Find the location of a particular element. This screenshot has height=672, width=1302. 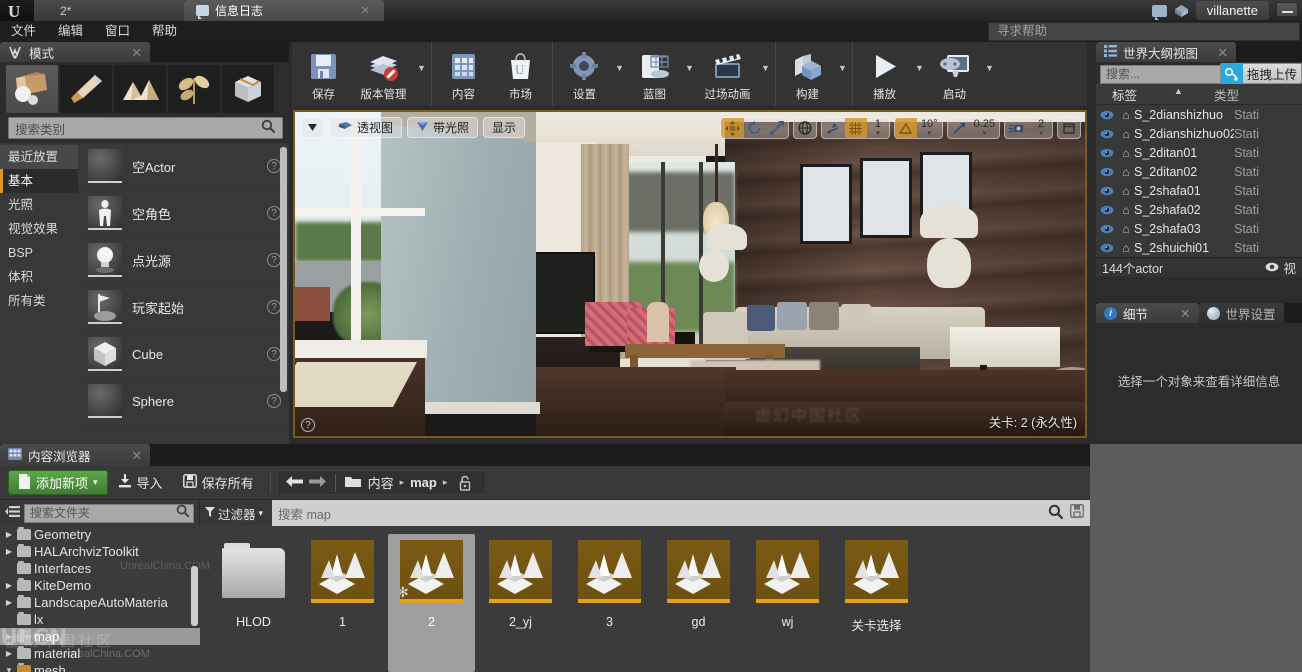

blueprint-button: 蓝图 is located at coordinates (654, 74).